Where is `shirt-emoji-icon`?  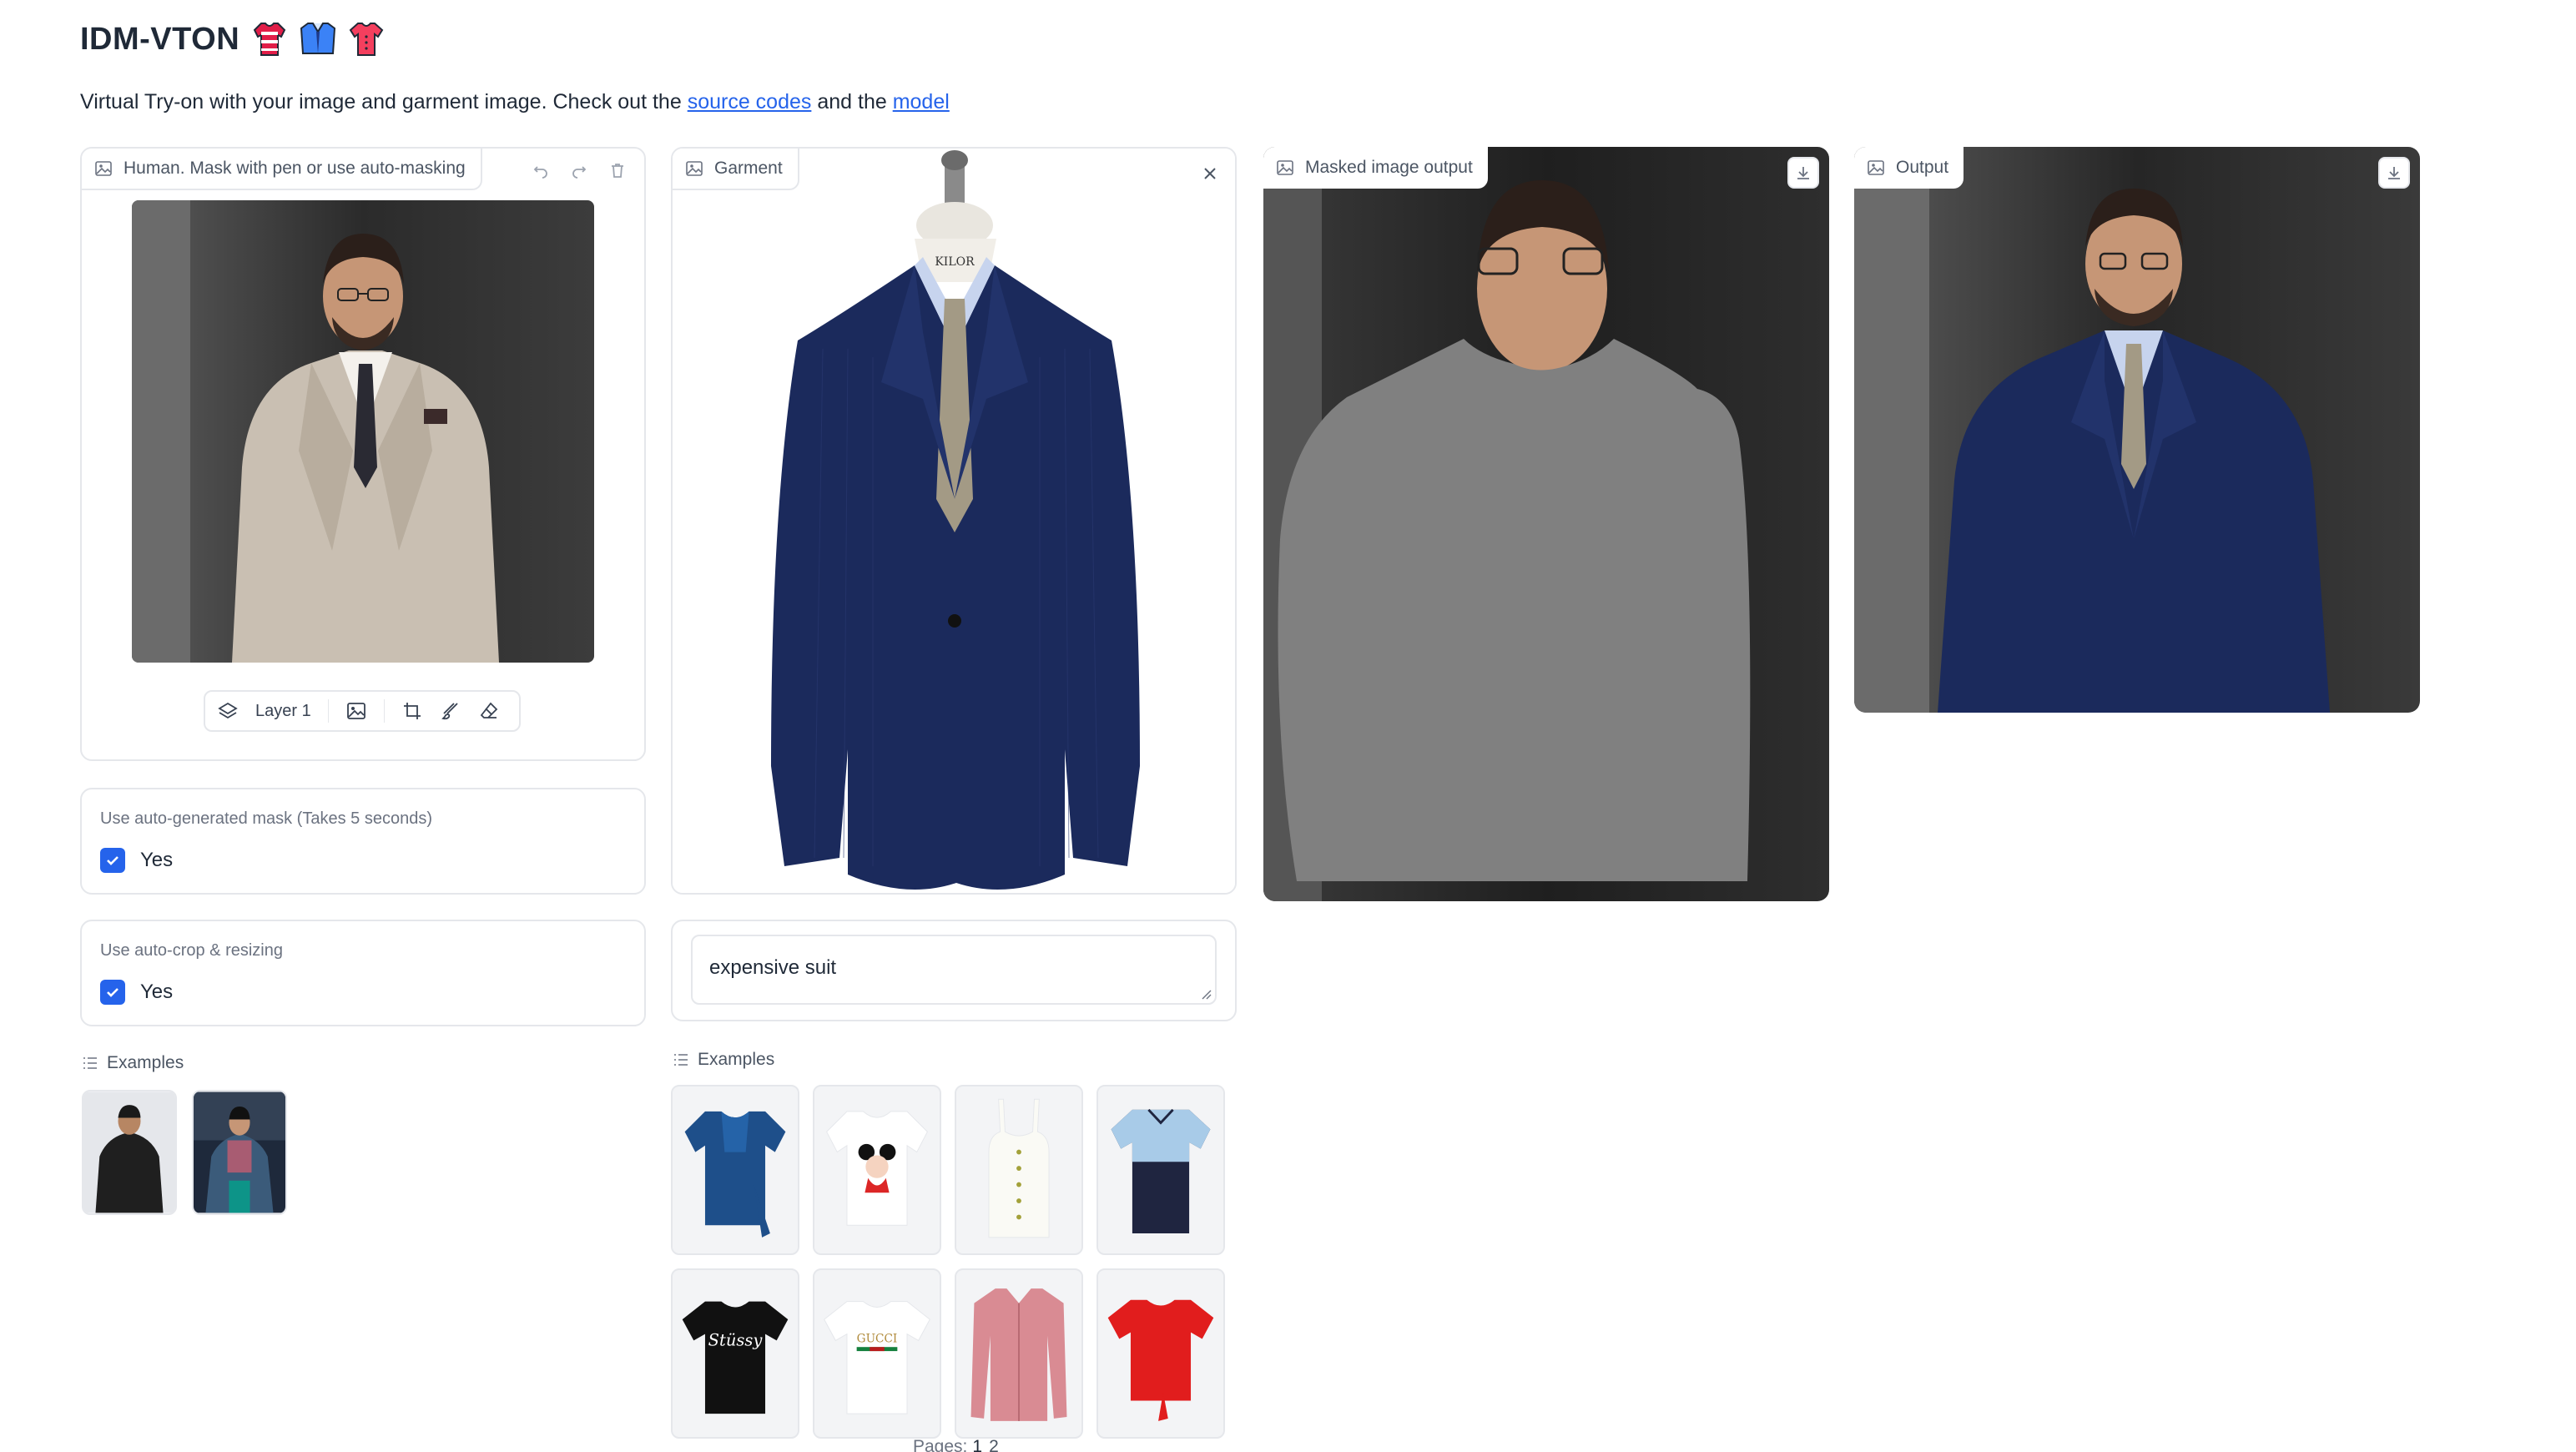
shirt-emoji-icon is located at coordinates (270, 39).